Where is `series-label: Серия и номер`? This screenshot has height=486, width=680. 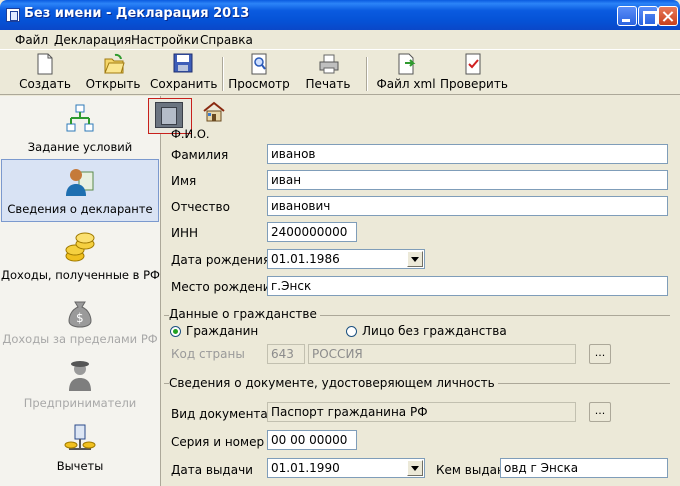 series-label: Серия и номер is located at coordinates (218, 442).